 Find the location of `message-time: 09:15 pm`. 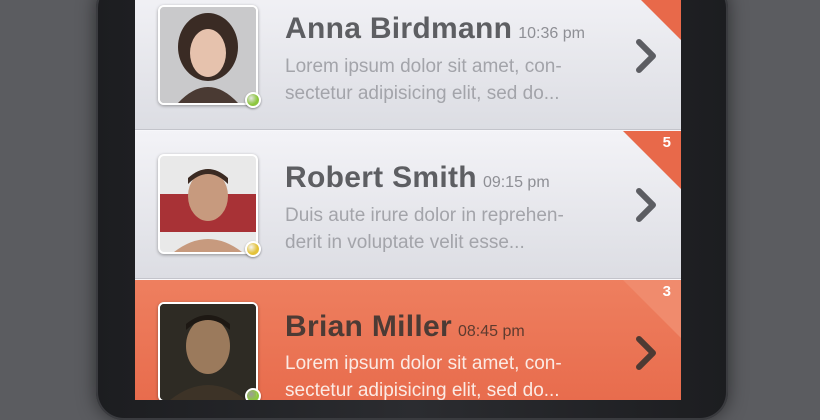

message-time: 09:15 pm is located at coordinates (516, 182).